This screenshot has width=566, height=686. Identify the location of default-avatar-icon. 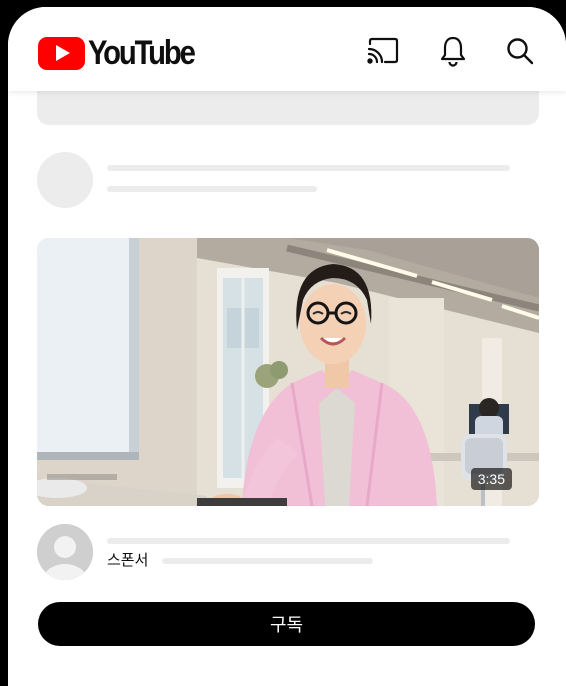
(65, 552).